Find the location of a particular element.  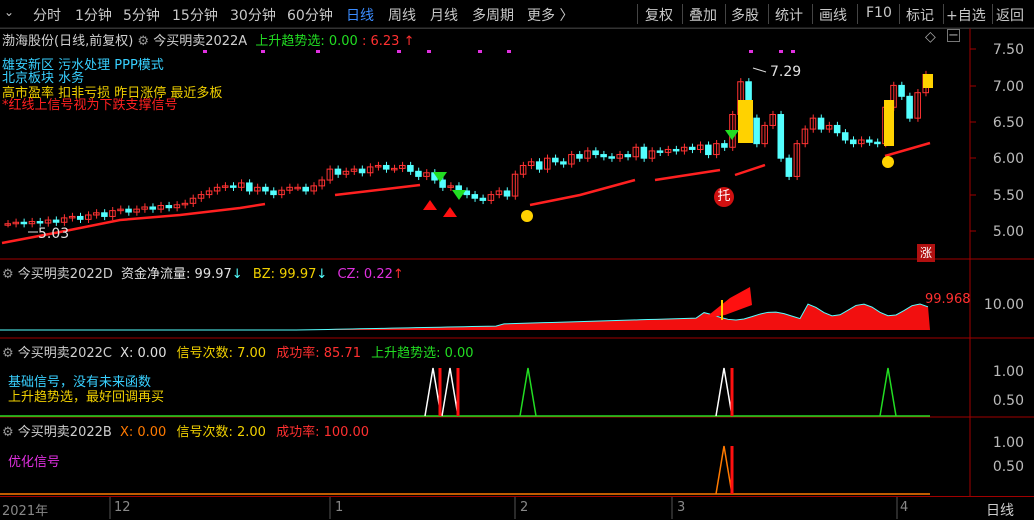

up-arrow-icon: ↑ is located at coordinates (398, 274).